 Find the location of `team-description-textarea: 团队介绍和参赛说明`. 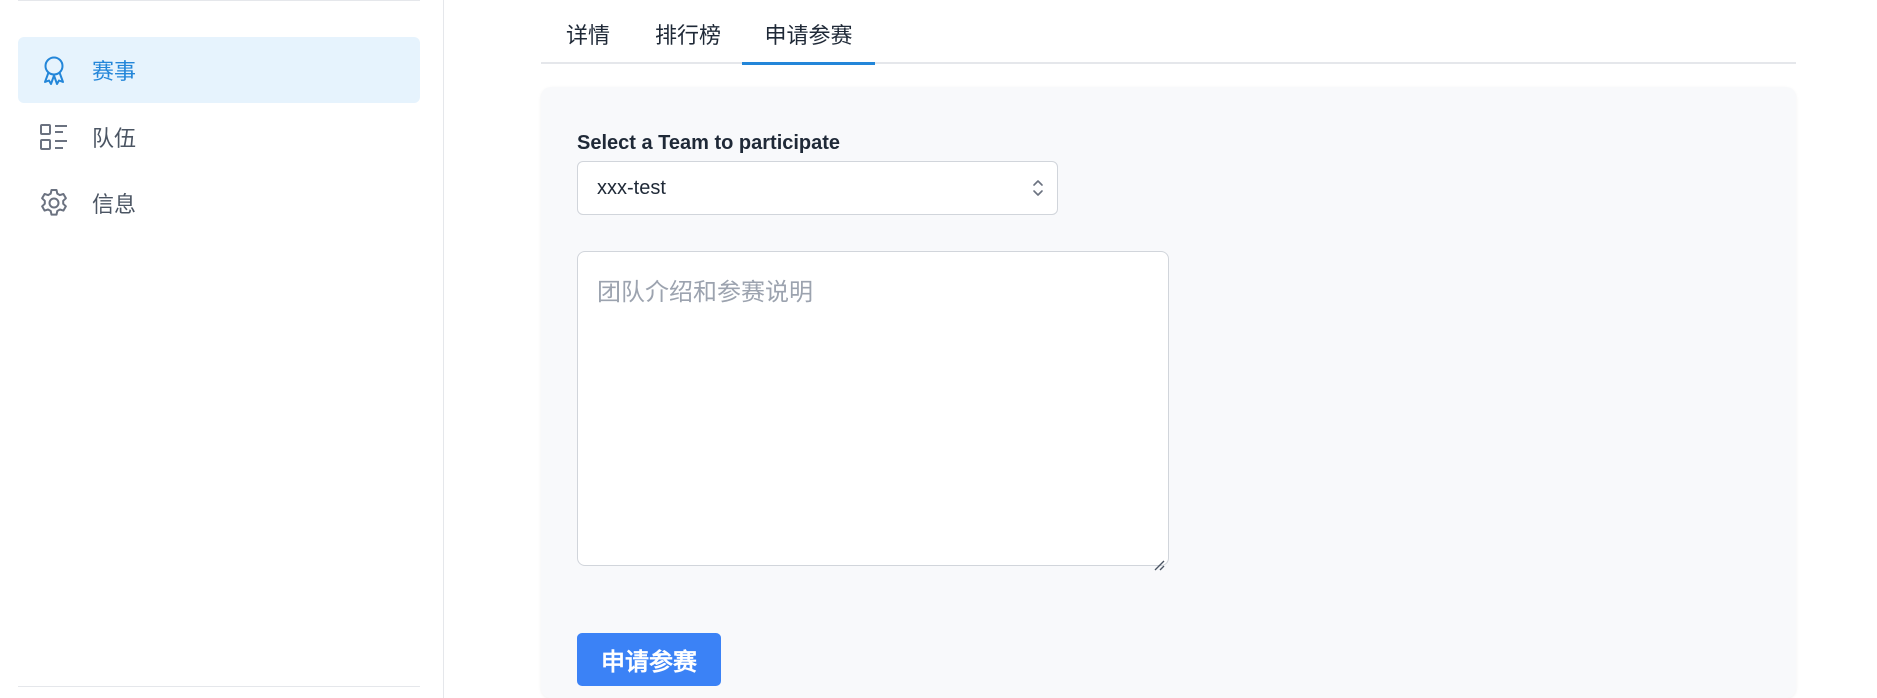

team-description-textarea: 团队介绍和参赛说明 is located at coordinates (873, 411).